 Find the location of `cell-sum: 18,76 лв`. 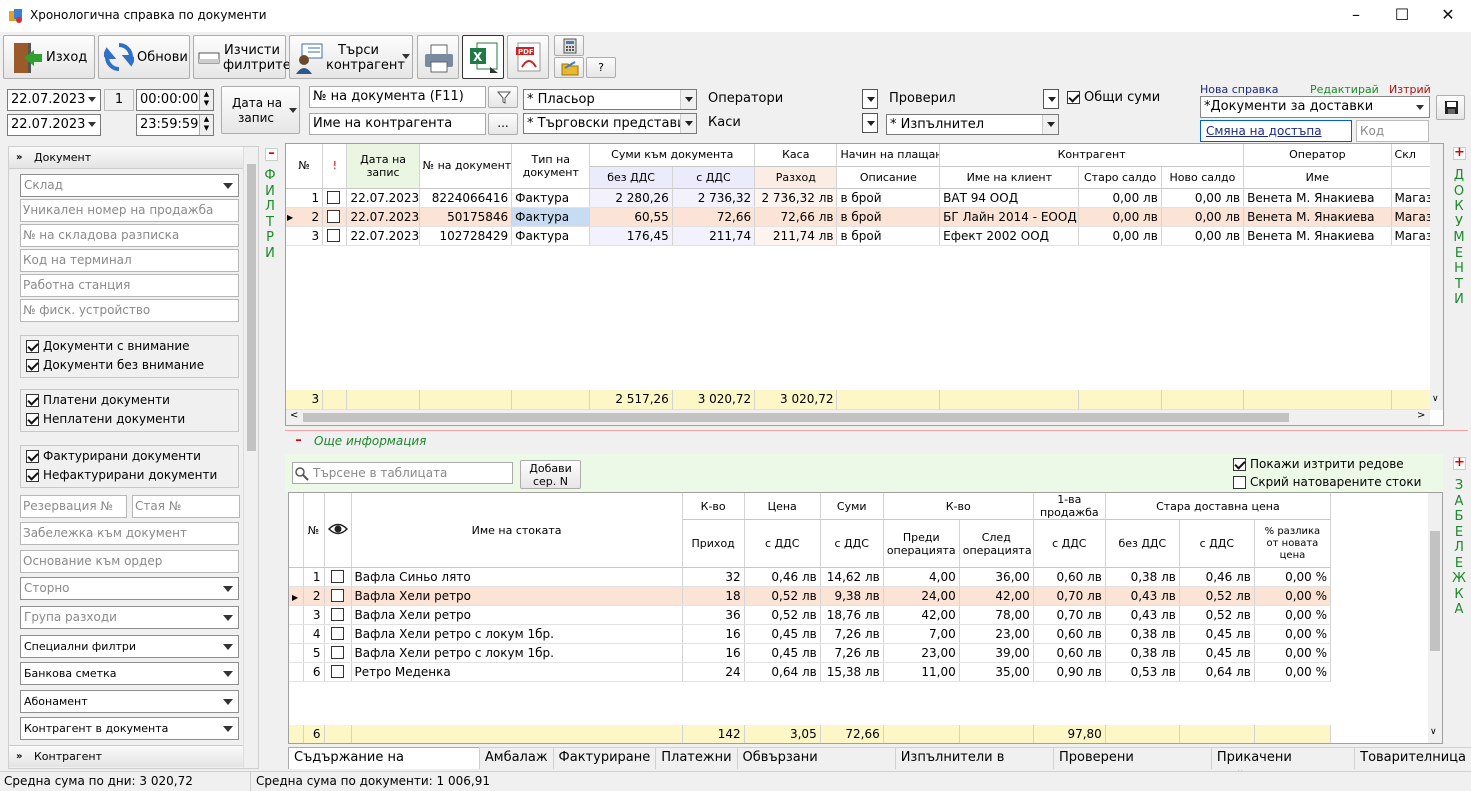

cell-sum: 18,76 лв is located at coordinates (852, 615).